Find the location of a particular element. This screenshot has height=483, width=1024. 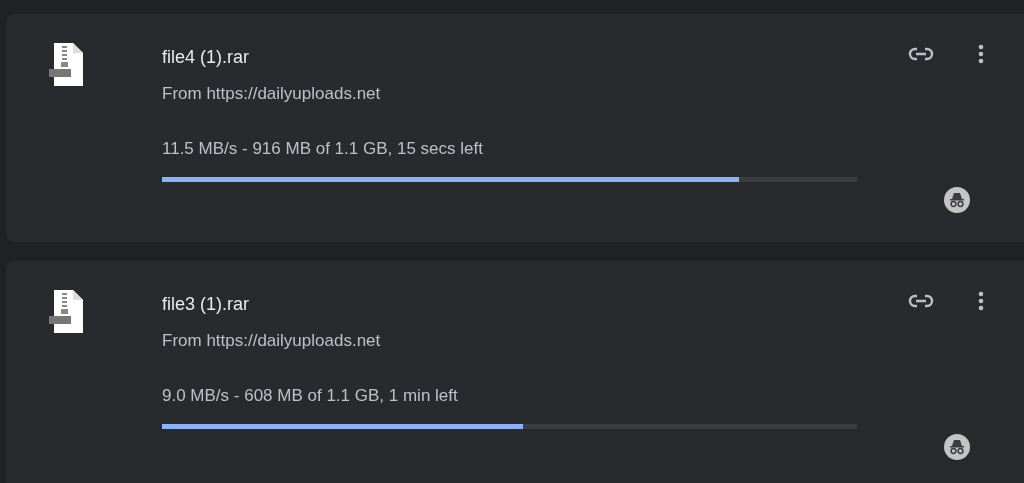

download-status: 9.0 MB/s - 608 MB of 1.1 GB, 1 min left is located at coordinates (310, 396).